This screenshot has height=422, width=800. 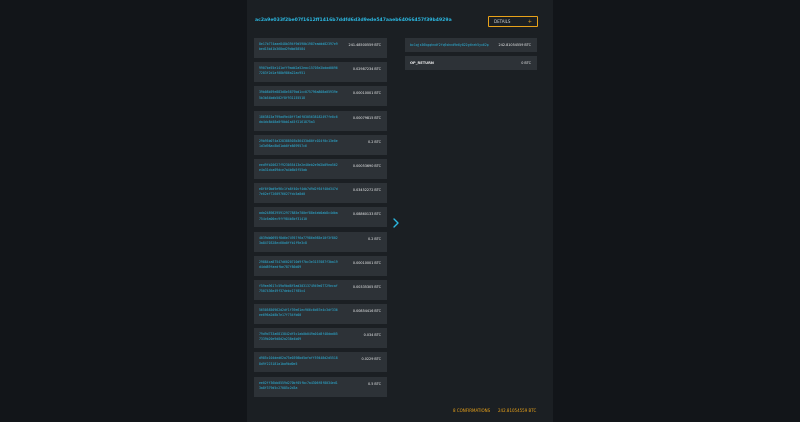 I want to click on op-return-label: OP_RETURN, so click(x=422, y=63).